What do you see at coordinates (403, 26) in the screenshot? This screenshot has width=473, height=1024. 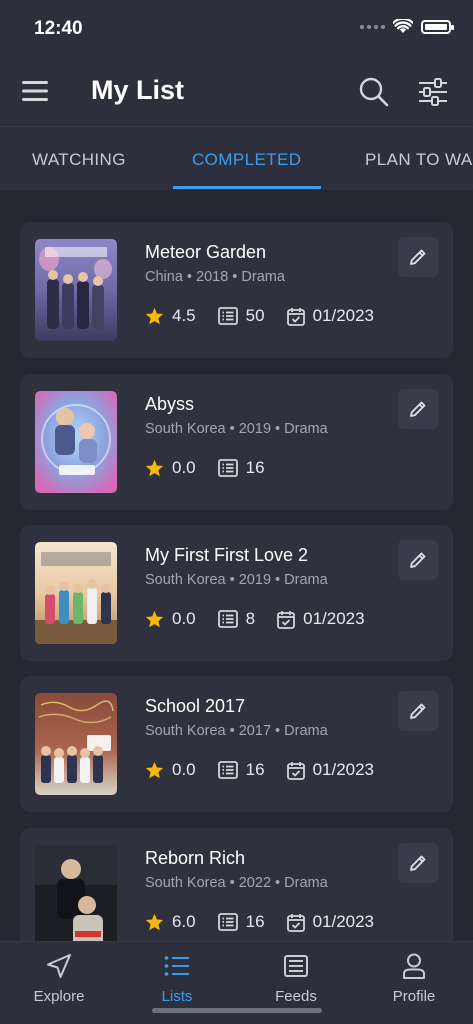 I see `wifi-icon` at bounding box center [403, 26].